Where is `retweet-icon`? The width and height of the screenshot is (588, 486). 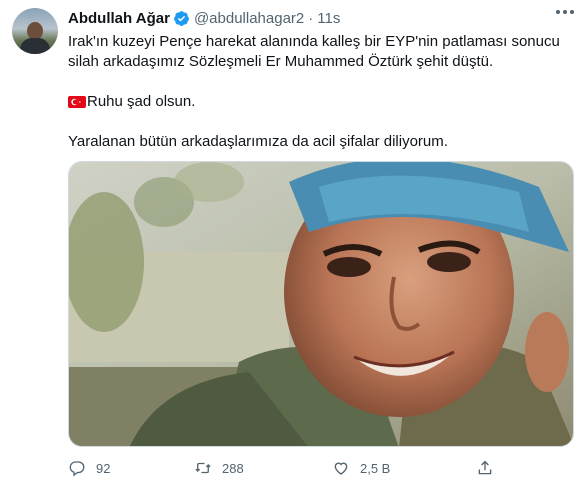
retweet-icon is located at coordinates (203, 468).